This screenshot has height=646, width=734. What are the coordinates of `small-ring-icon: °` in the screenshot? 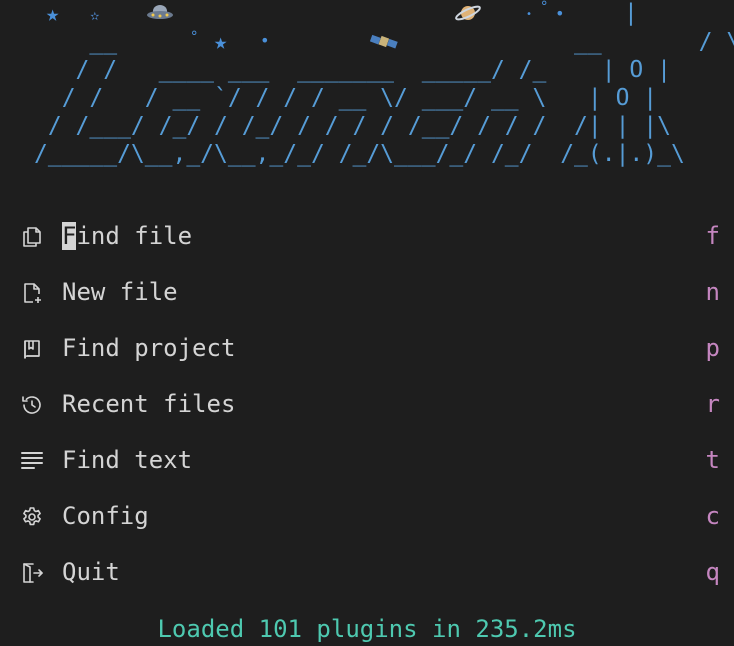 It's located at (544, 7).